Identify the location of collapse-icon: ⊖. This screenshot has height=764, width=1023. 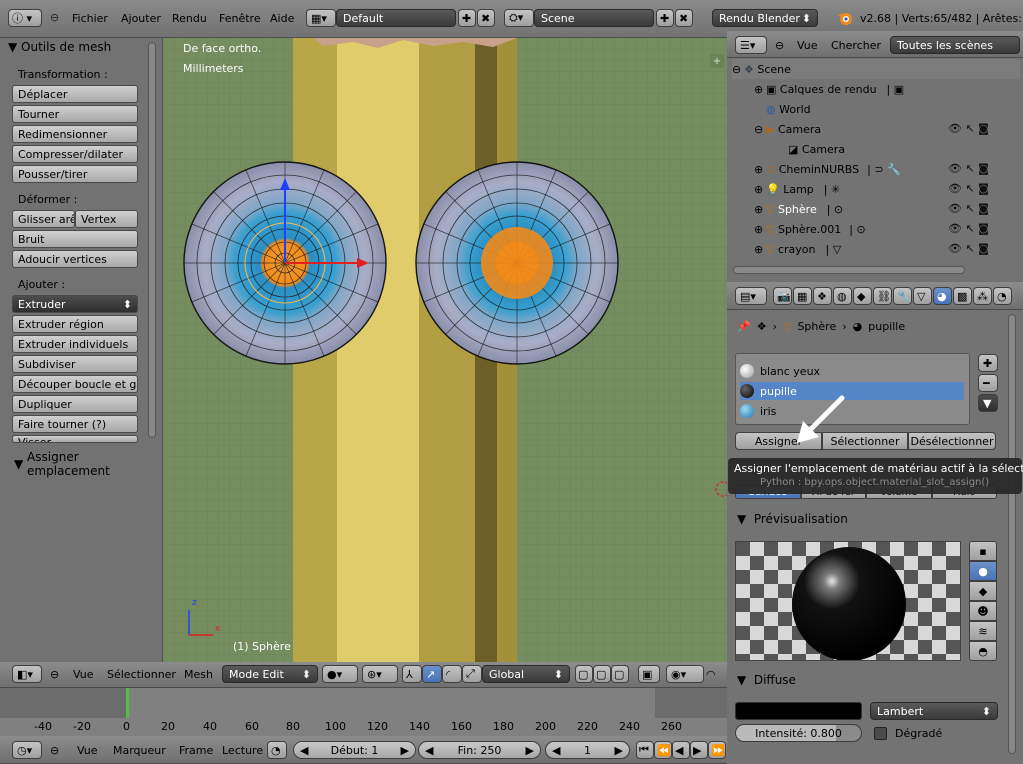
(54, 17).